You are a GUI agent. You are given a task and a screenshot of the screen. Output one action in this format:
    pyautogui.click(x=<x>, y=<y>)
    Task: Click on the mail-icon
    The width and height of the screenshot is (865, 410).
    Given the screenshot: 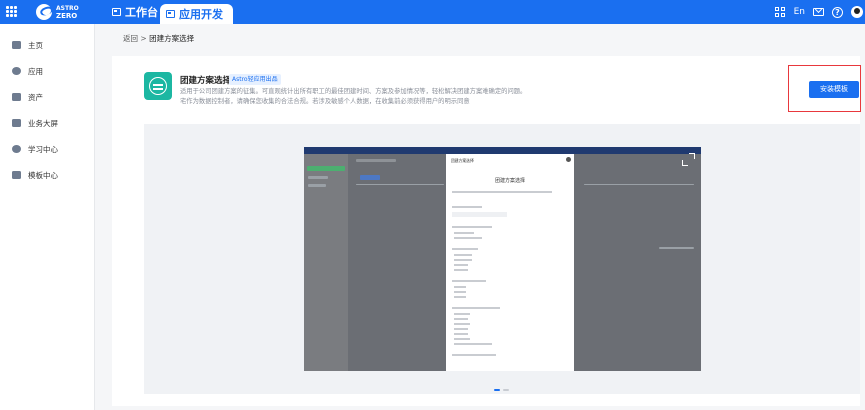 What is the action you would take?
    pyautogui.click(x=818, y=12)
    